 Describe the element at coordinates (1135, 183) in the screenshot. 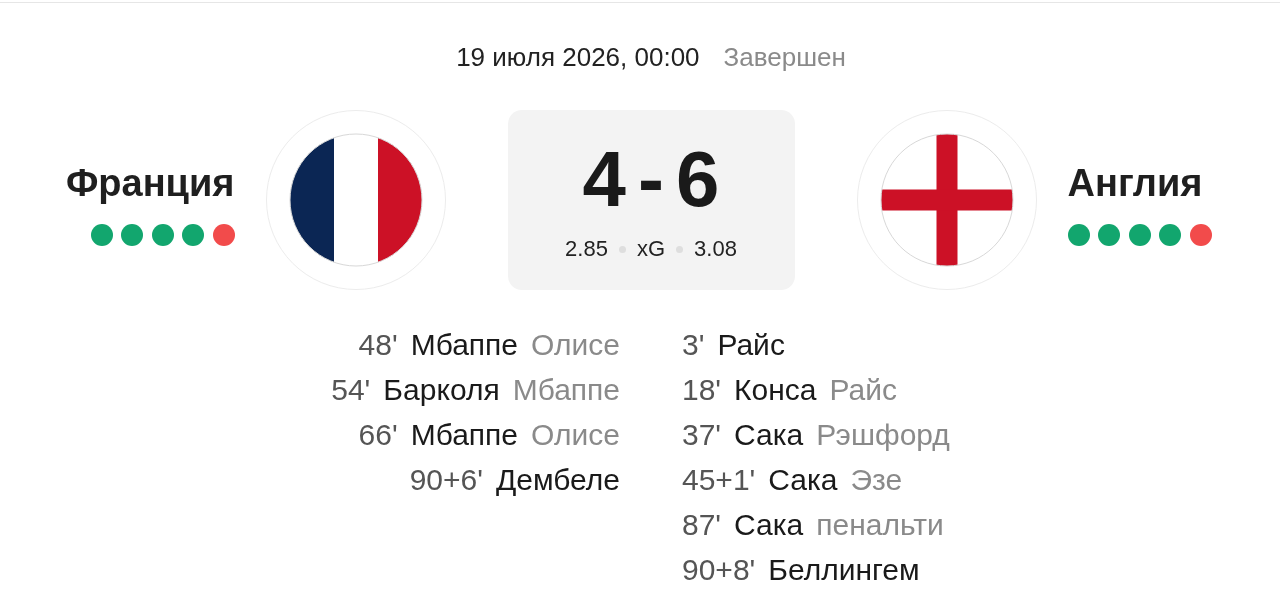

I see `team-name: Англия` at that location.